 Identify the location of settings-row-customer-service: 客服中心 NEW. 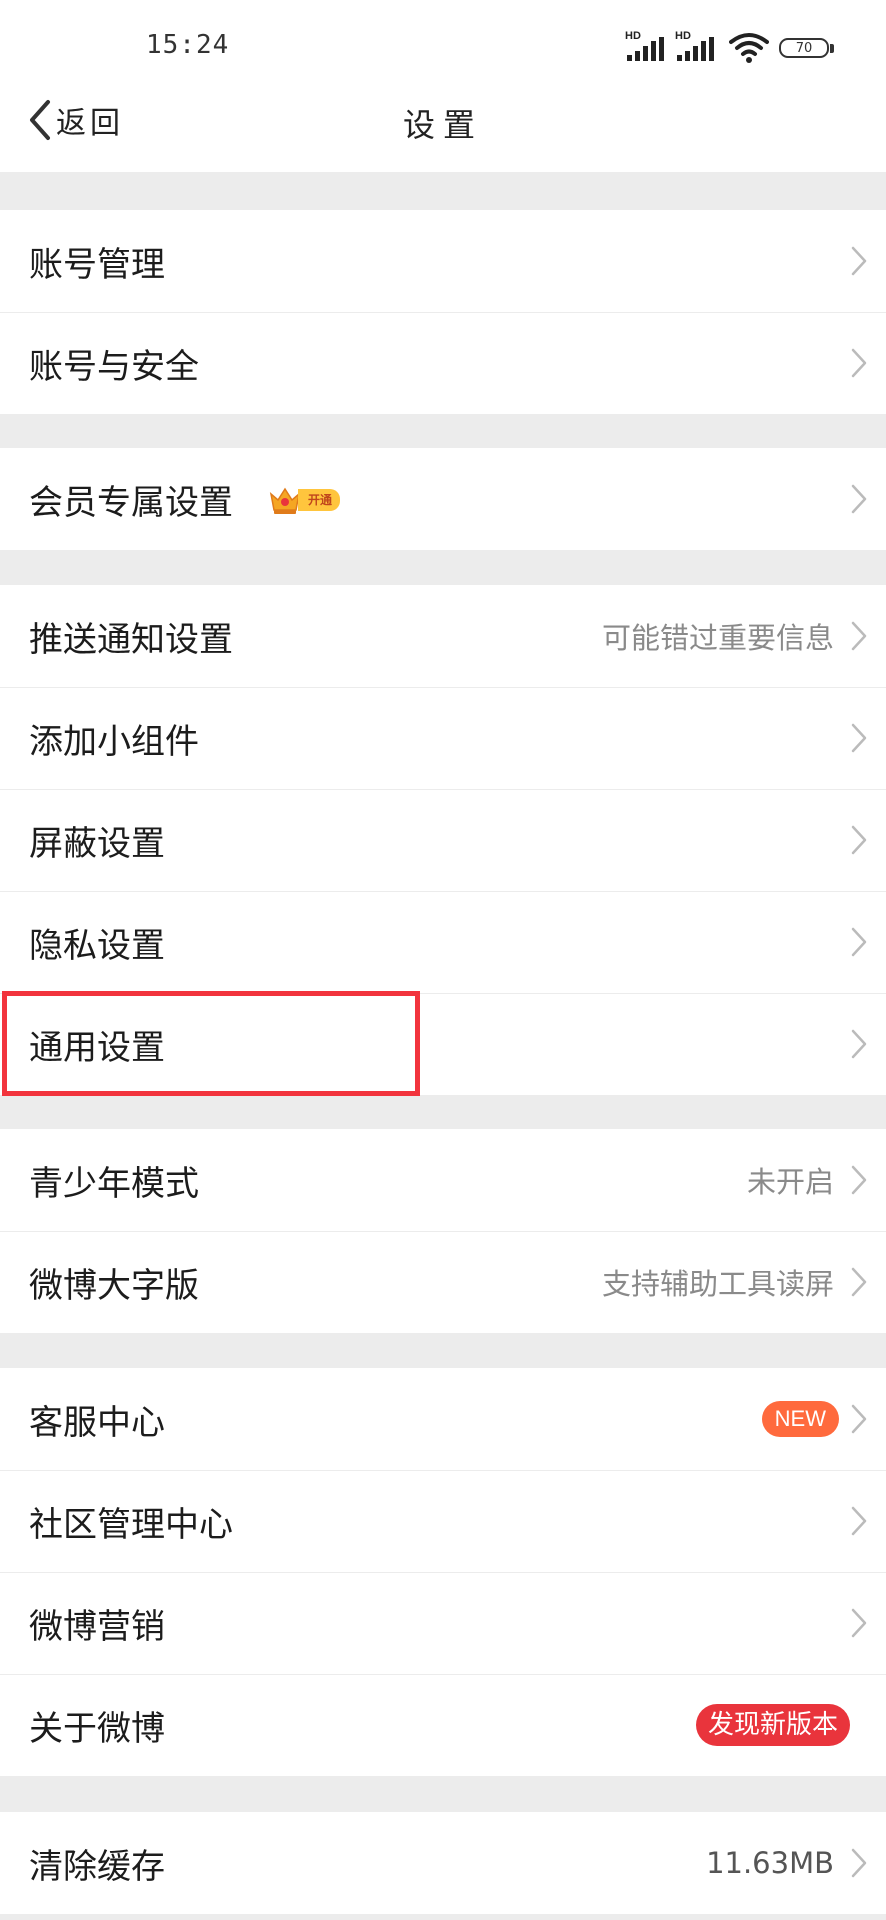
(443, 1419).